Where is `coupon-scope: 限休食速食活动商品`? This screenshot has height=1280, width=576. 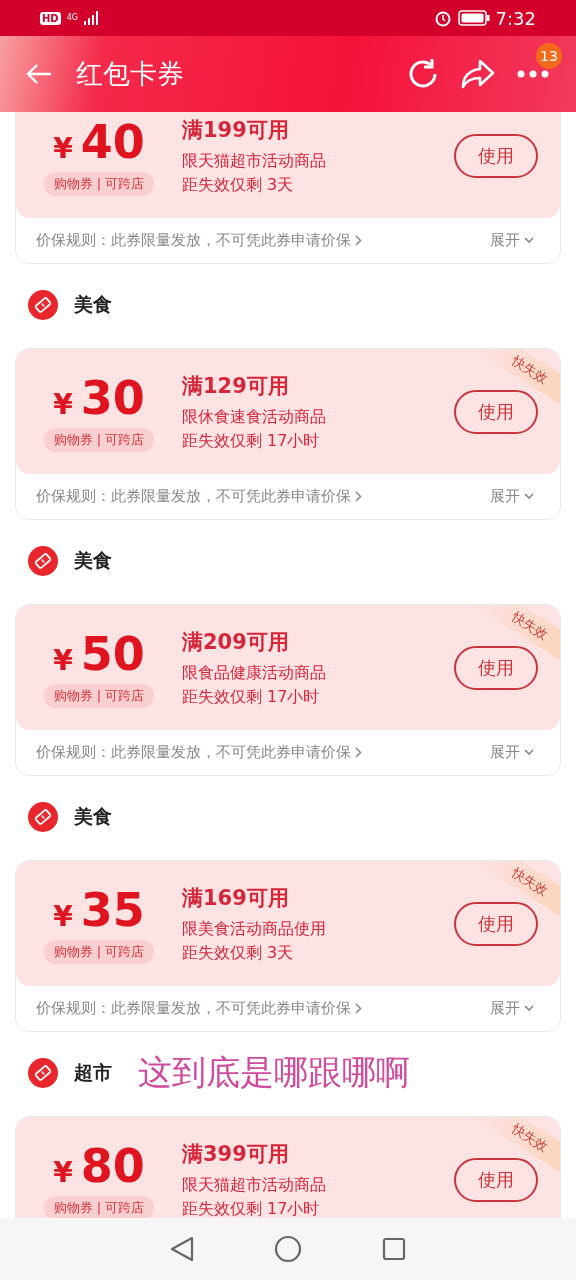 coupon-scope: 限休食速食活动商品 is located at coordinates (254, 417).